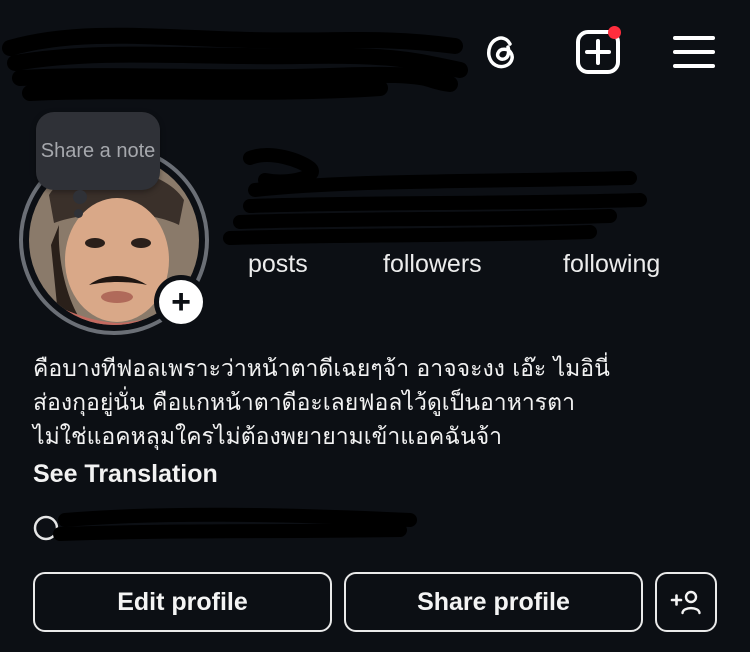 This screenshot has height=652, width=750. Describe the element at coordinates (493, 602) in the screenshot. I see `share-profile-button: Share profile` at that location.